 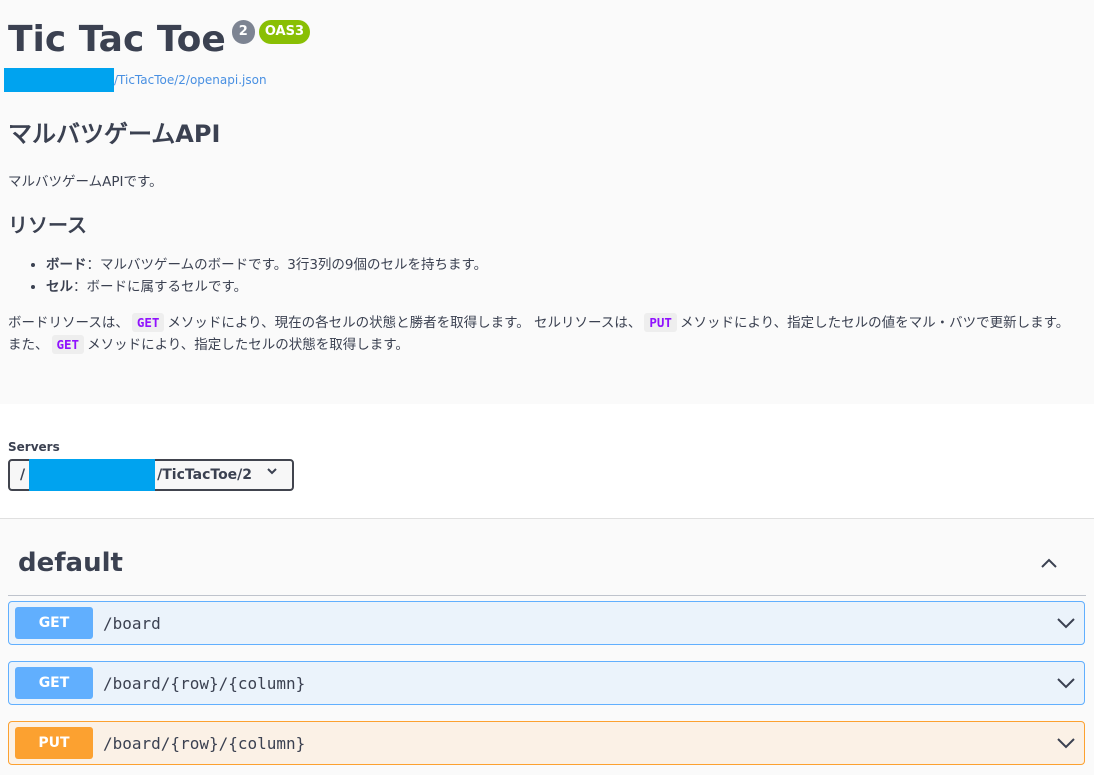 I want to click on method-badge: PUT, so click(x=54, y=743).